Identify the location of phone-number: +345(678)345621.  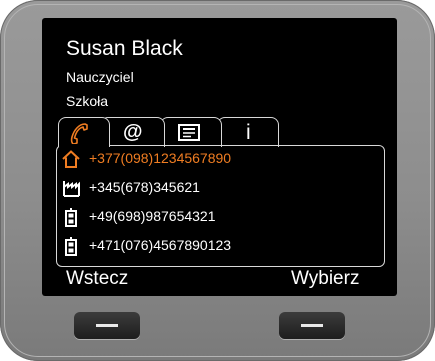
(144, 187).